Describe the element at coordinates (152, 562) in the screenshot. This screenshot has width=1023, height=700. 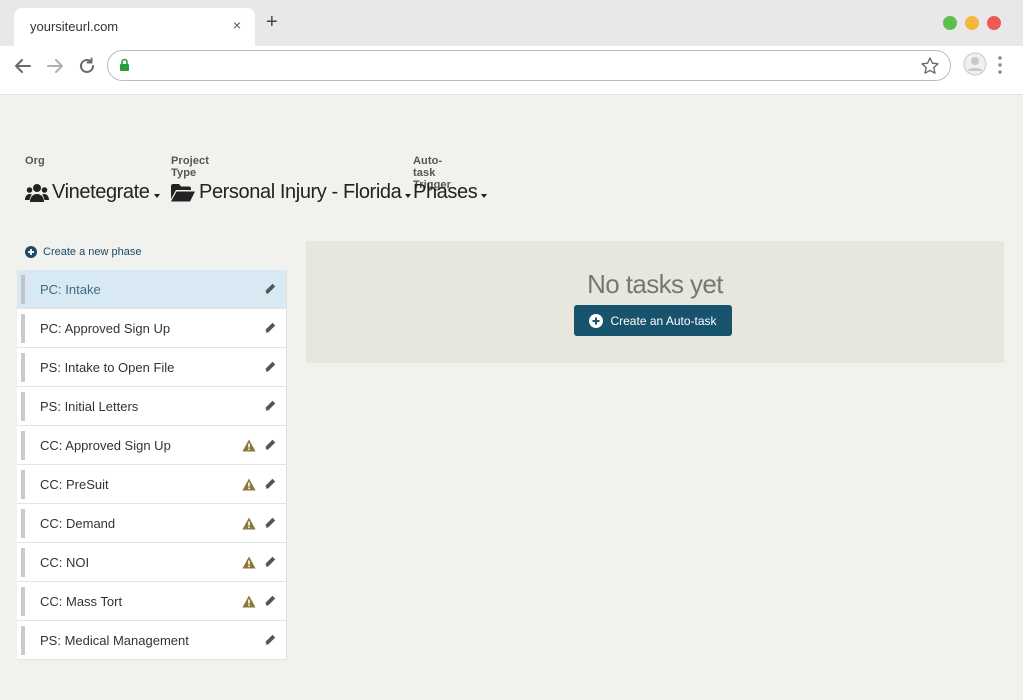
I see `phase-item: CC: NOI` at that location.